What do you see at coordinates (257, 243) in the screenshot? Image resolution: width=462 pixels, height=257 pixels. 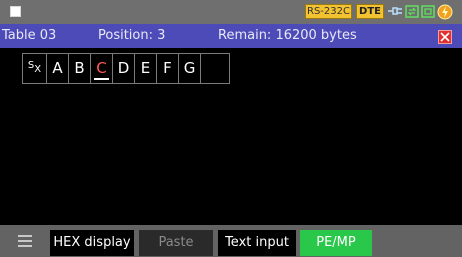 I see `text-input-button: Text input` at bounding box center [257, 243].